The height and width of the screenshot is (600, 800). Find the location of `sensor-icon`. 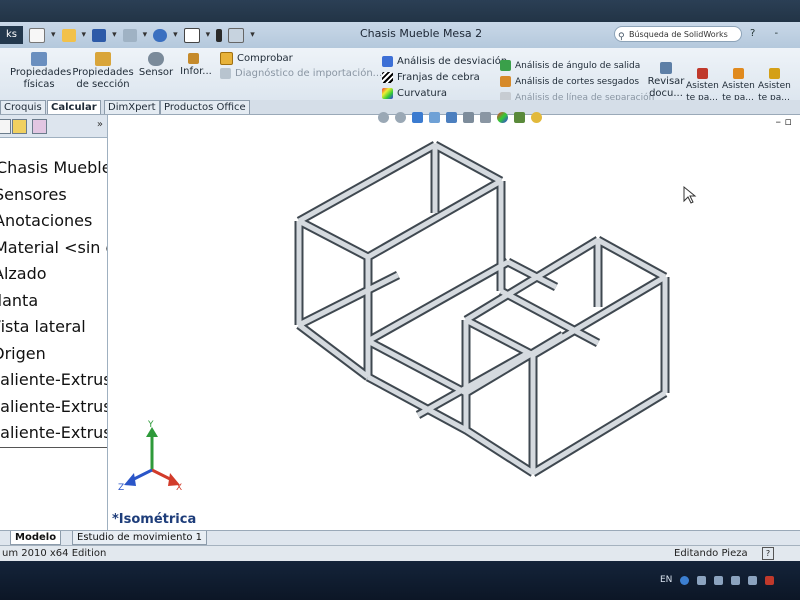

sensor-icon is located at coordinates (156, 59).